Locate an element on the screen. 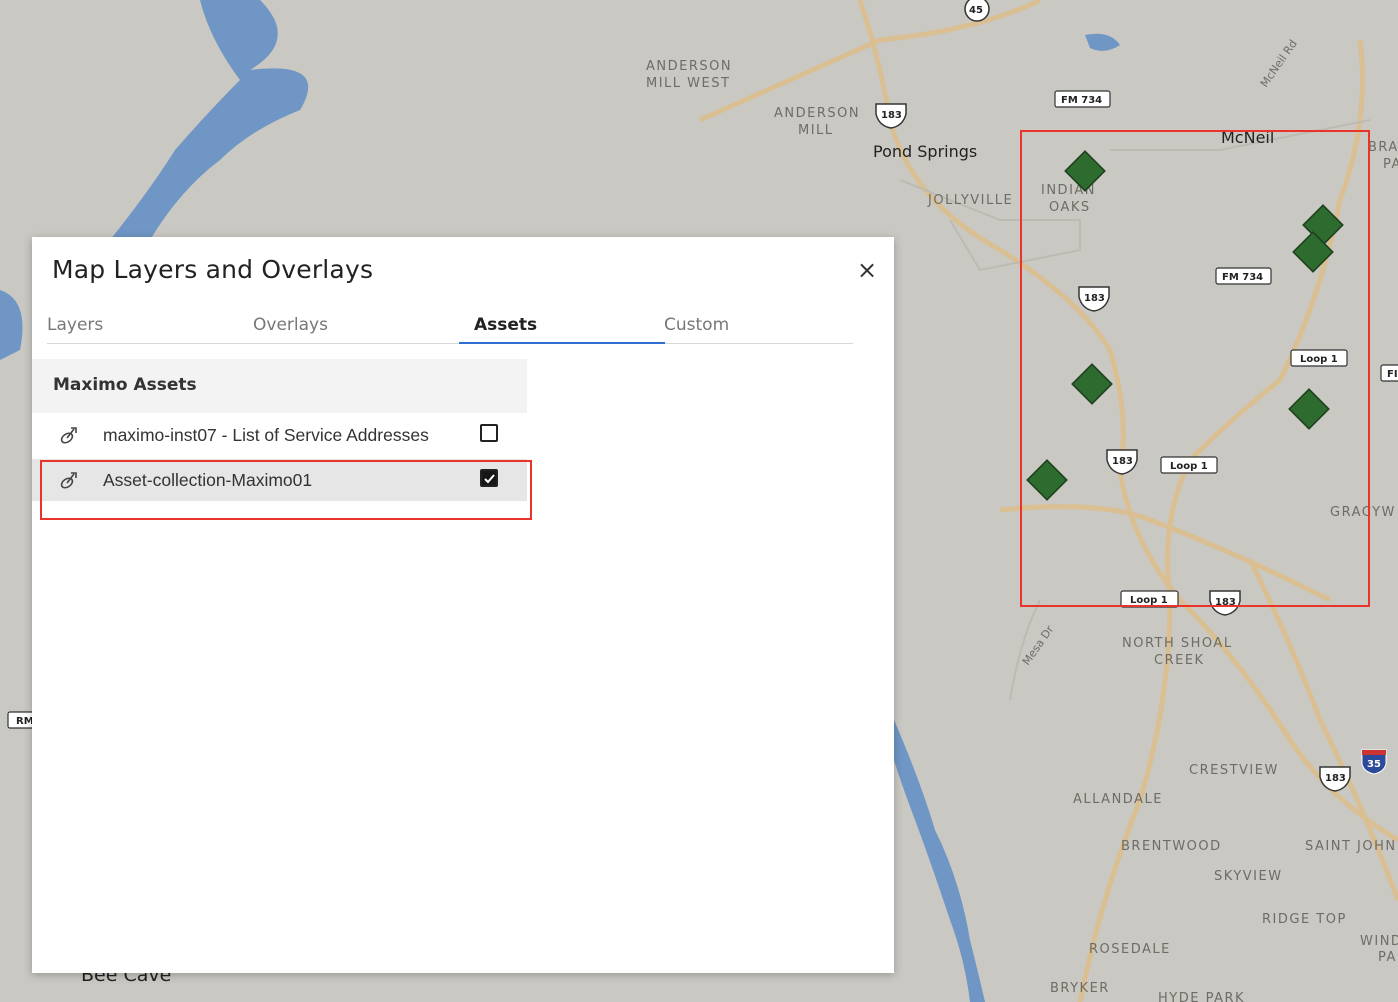  svg-text: HYDE PARK is located at coordinates (1201, 996).